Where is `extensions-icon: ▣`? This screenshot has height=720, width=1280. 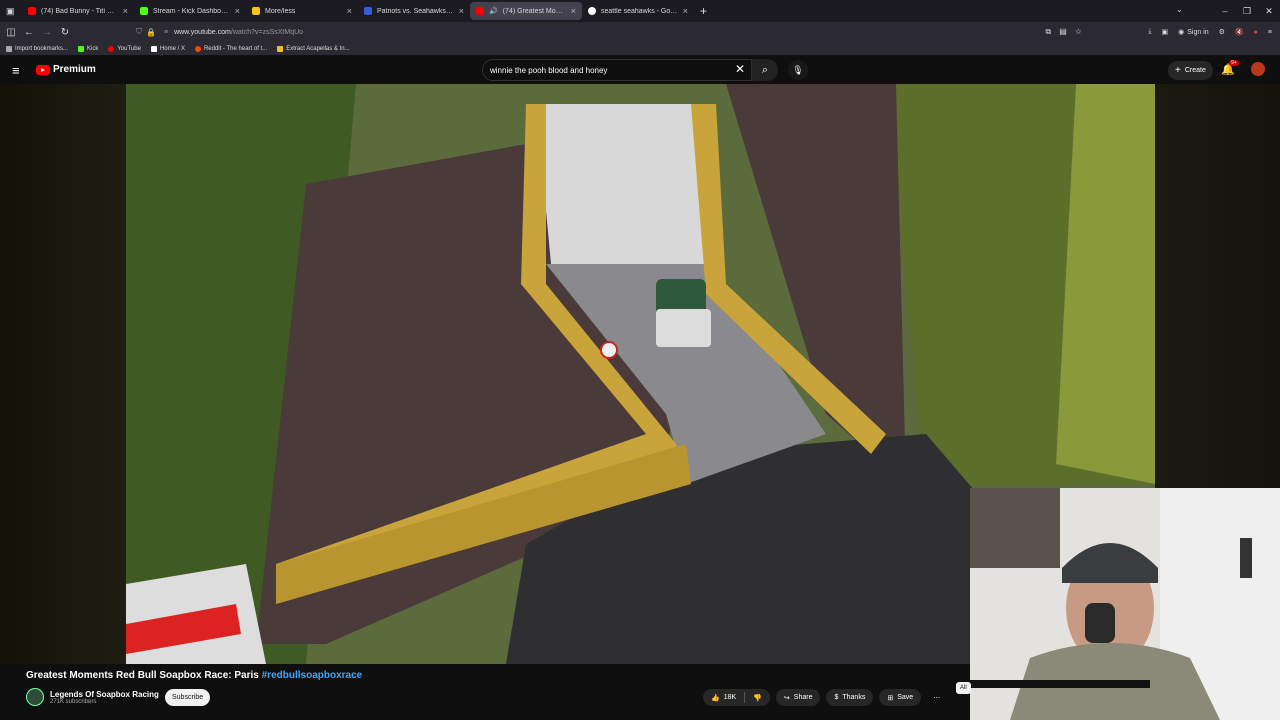
extensions-icon: ▣ is located at coordinates (1165, 32).